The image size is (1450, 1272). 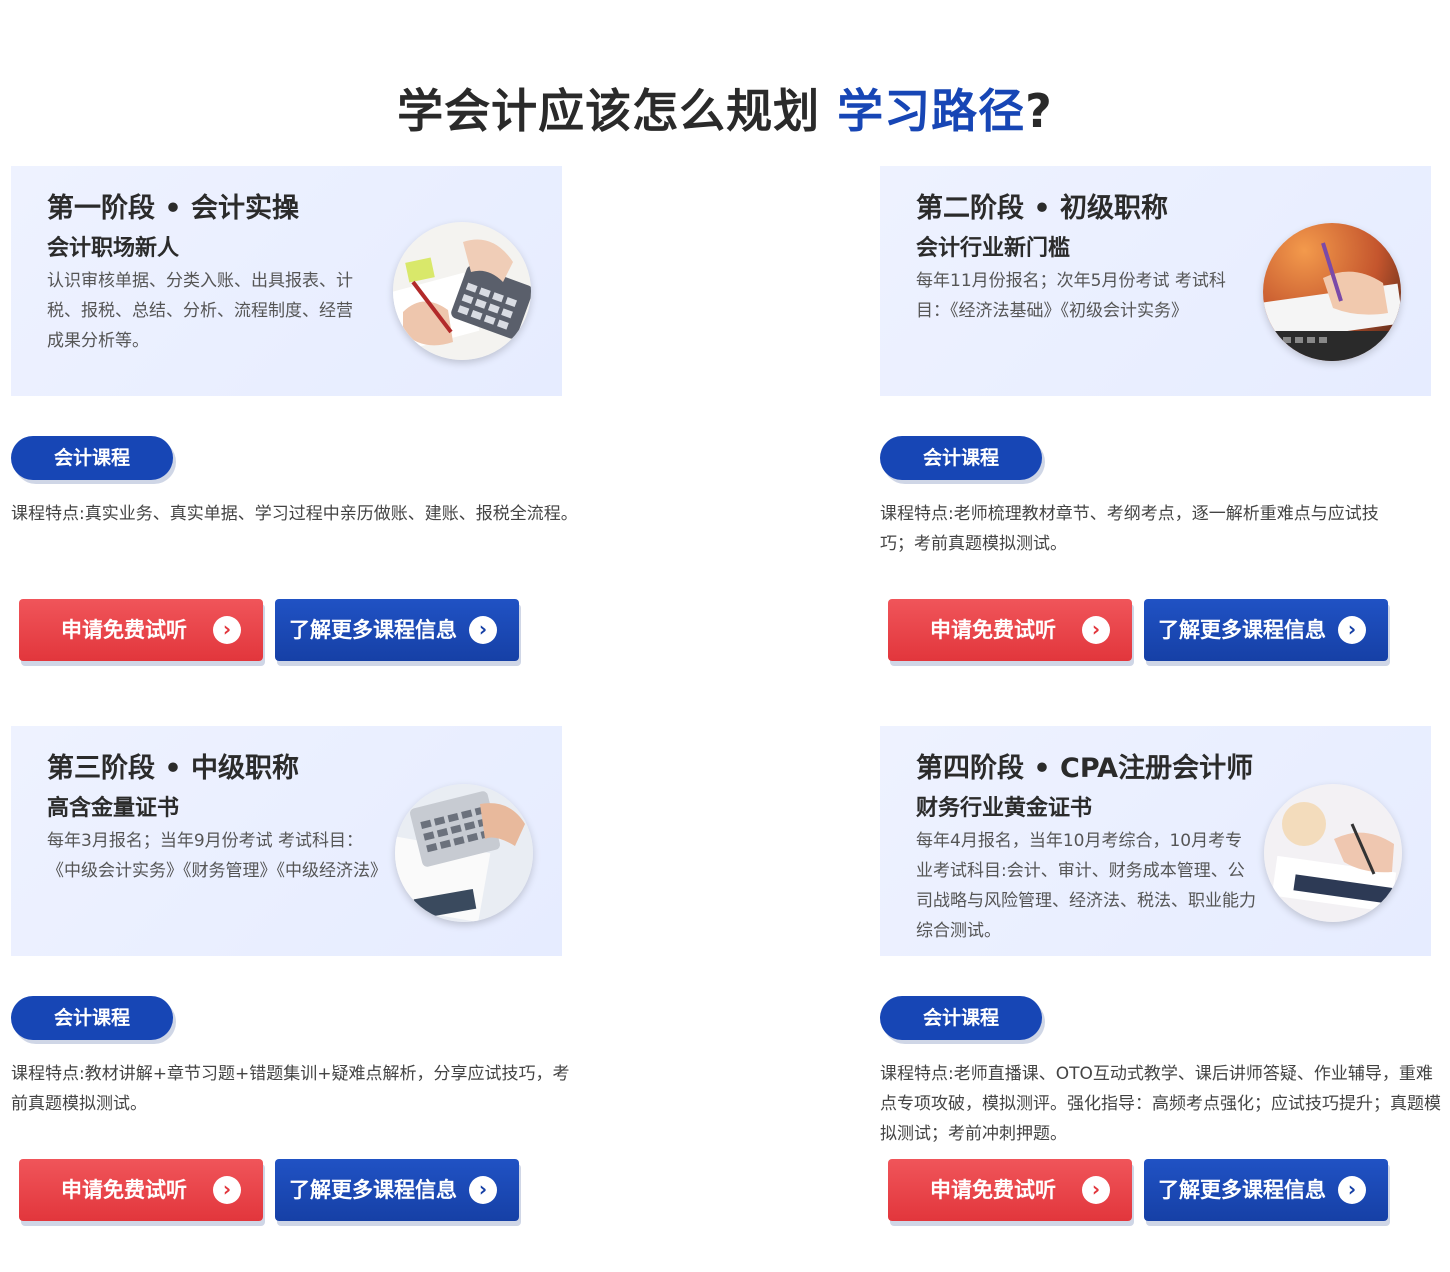 I want to click on page-title-suffix: ?, so click(x=1039, y=110).